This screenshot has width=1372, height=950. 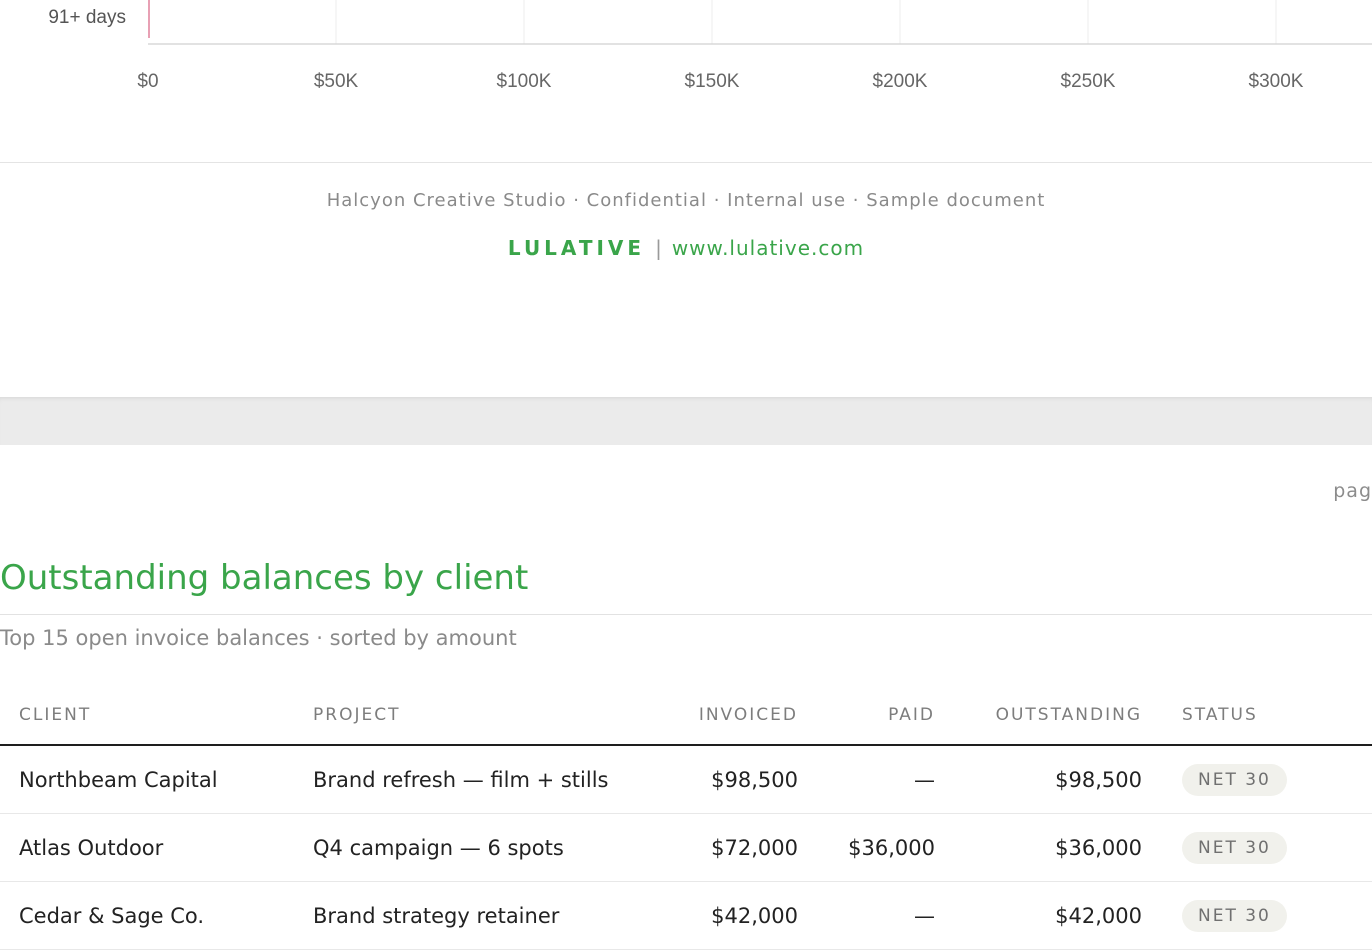 I want to click on footer-brand: LULATIVE | www.lulative.com, so click(x=686, y=248).